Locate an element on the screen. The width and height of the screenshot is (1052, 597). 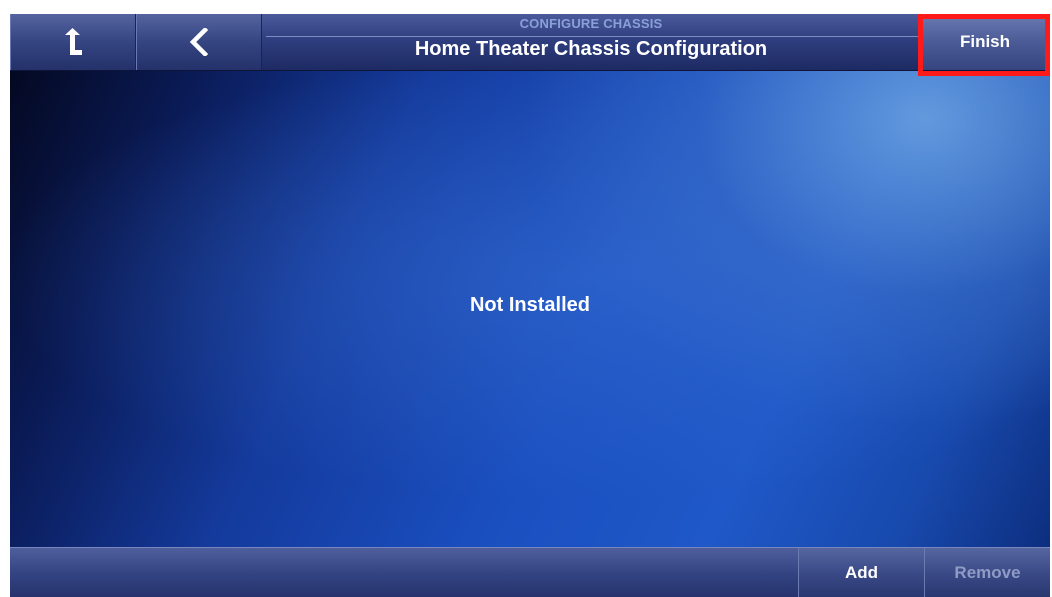
add-button: Add is located at coordinates (861, 572).